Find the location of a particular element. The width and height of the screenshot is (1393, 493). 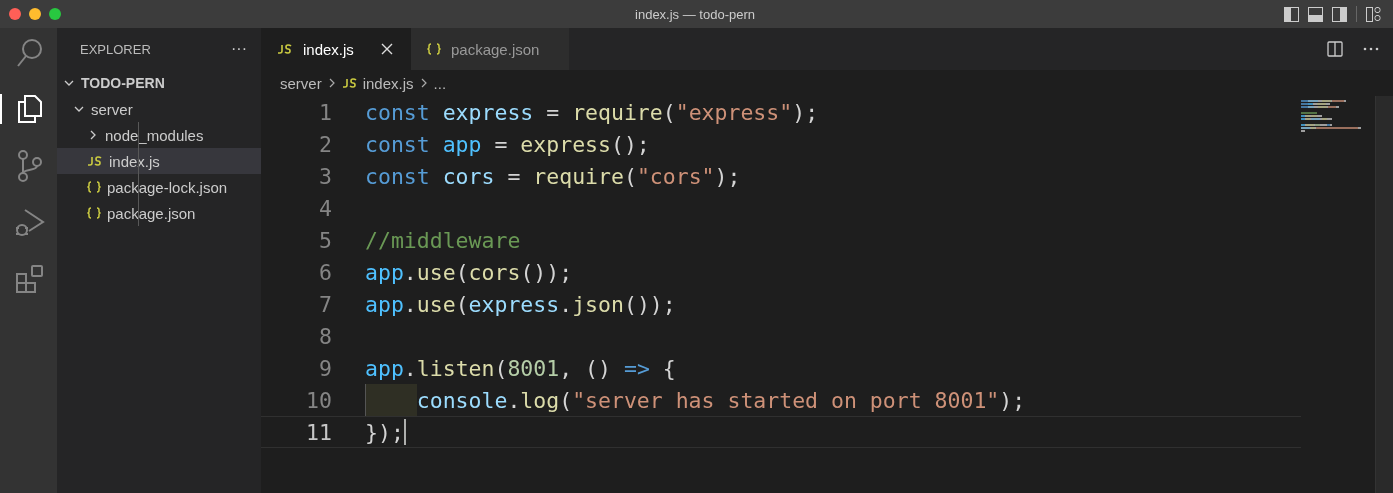

breadcrumb-item: server is located at coordinates (301, 83).